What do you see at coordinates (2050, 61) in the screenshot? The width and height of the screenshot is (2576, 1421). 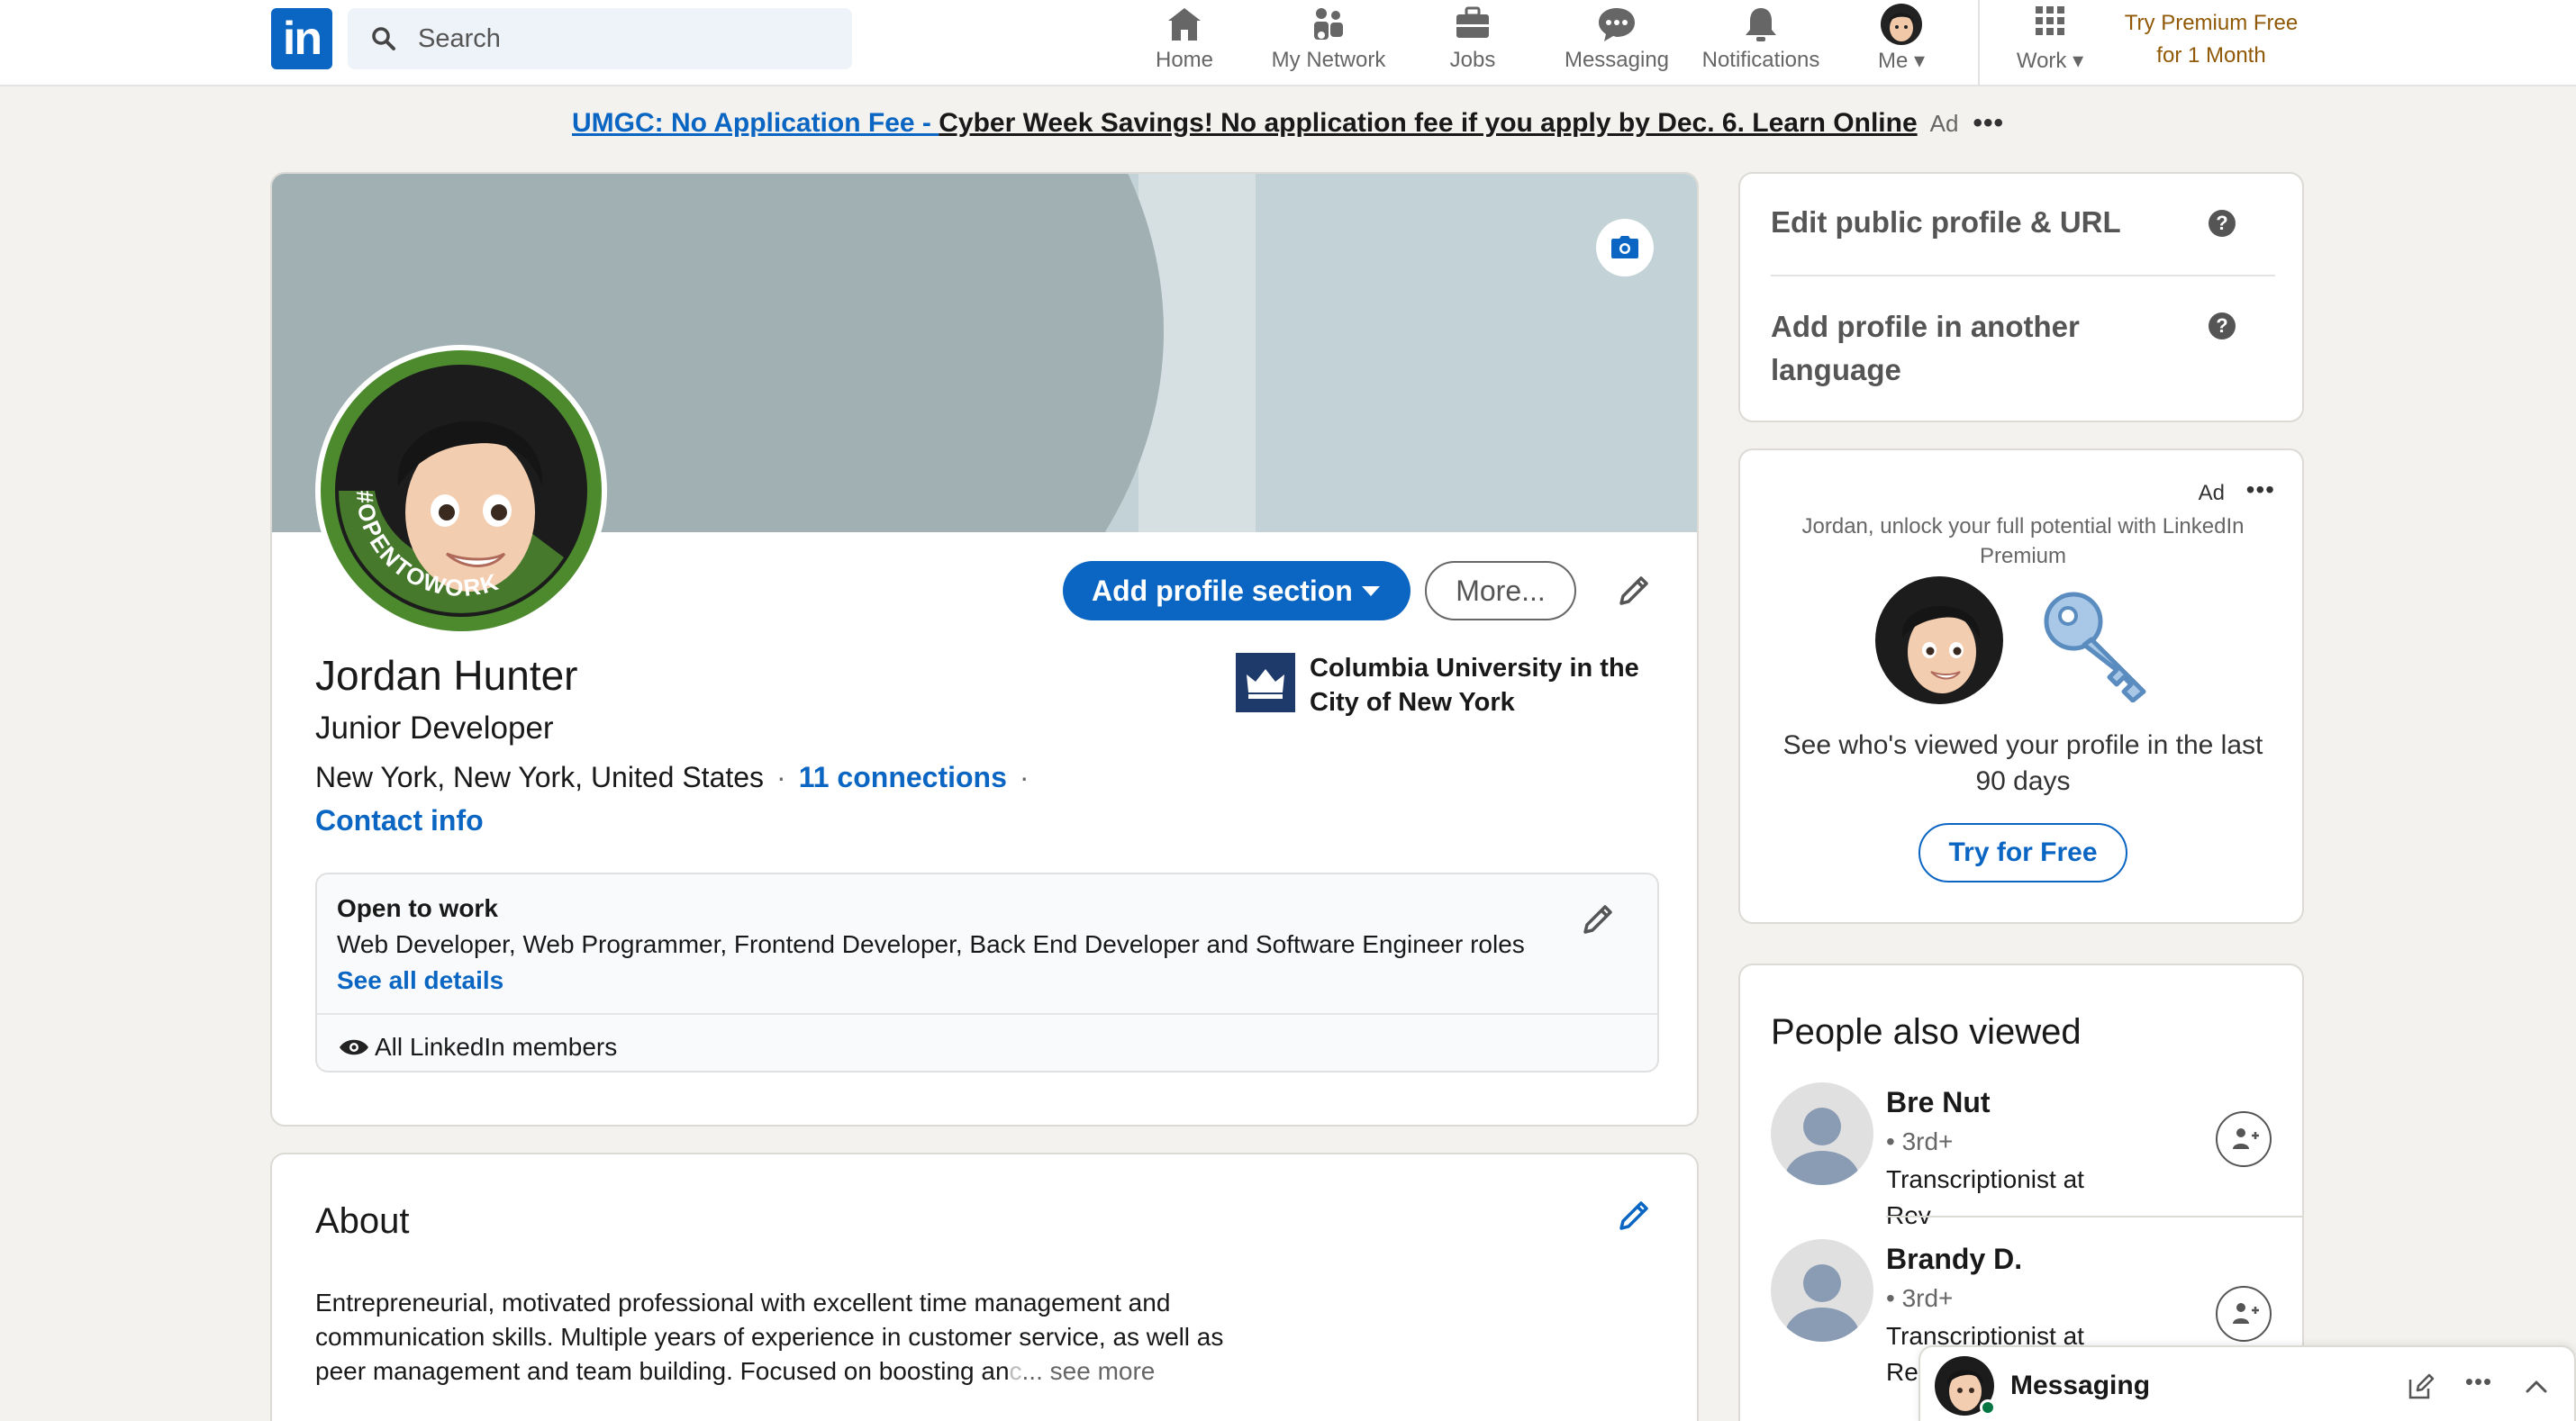 I see `nav-work-label: Work ▾` at bounding box center [2050, 61].